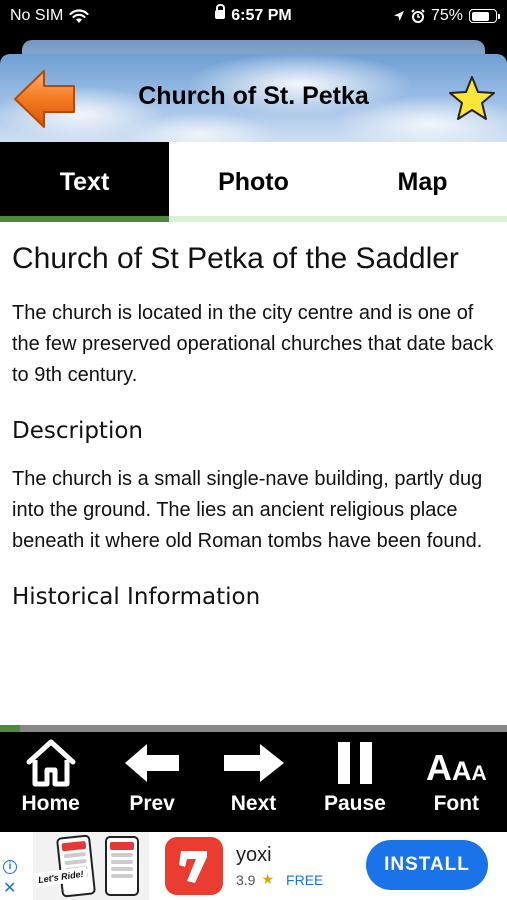  Describe the element at coordinates (220, 12) in the screenshot. I see `lock-icon` at that location.